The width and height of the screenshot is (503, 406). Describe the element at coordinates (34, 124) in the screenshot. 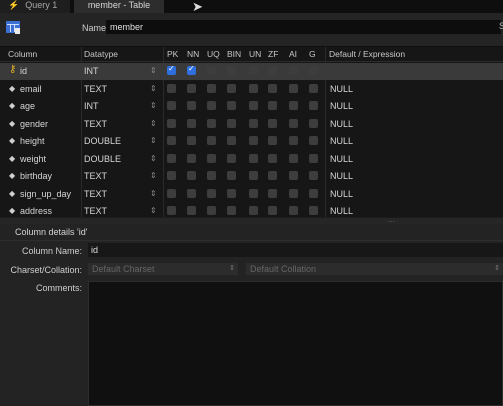

I see `column-name-cell: gender` at that location.